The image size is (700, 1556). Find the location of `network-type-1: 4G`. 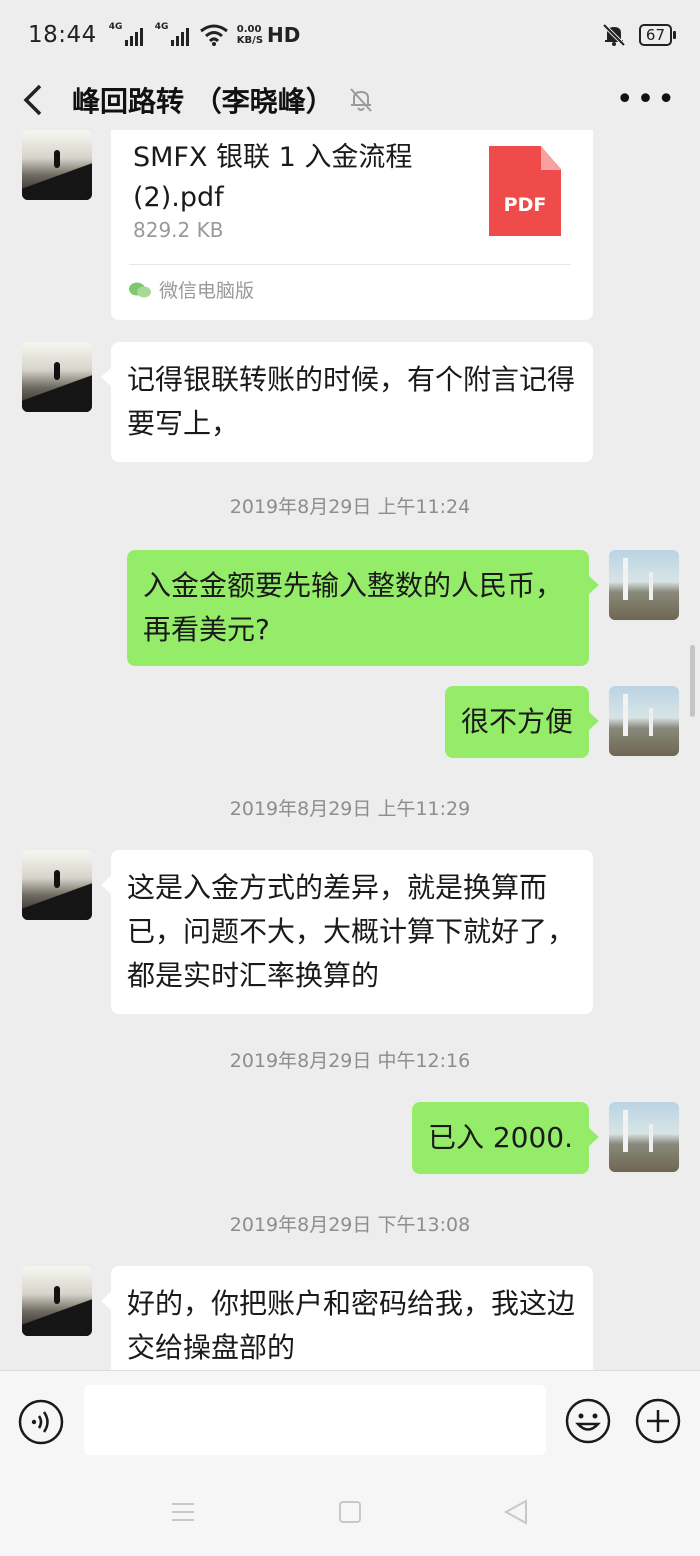

network-type-1: 4G is located at coordinates (115, 27).